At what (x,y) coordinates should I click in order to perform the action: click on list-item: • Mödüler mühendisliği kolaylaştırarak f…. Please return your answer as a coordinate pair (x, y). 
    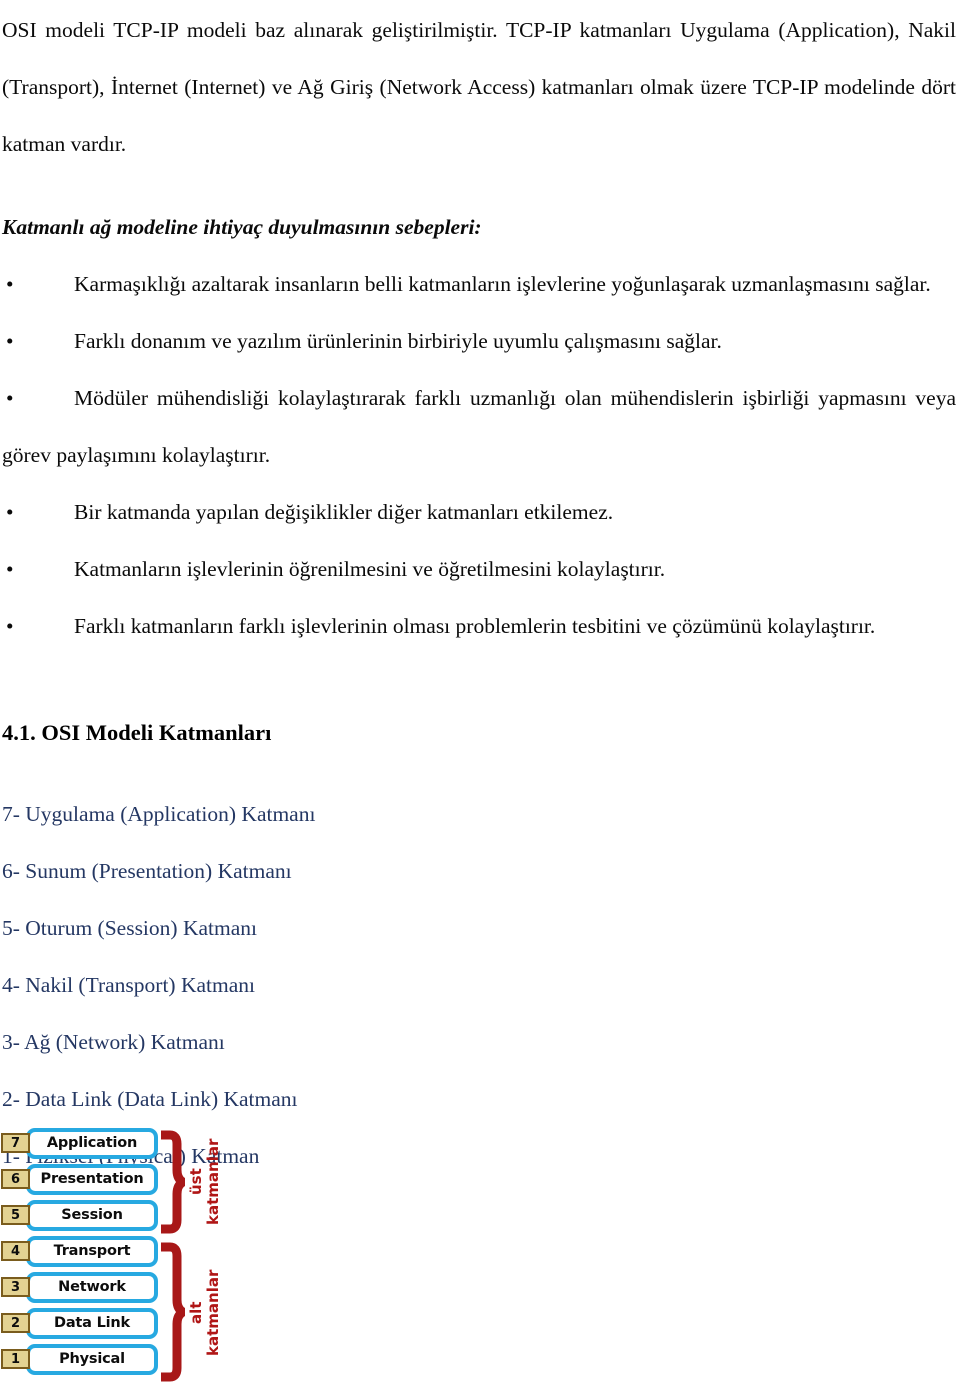
    Looking at the image, I should click on (479, 427).